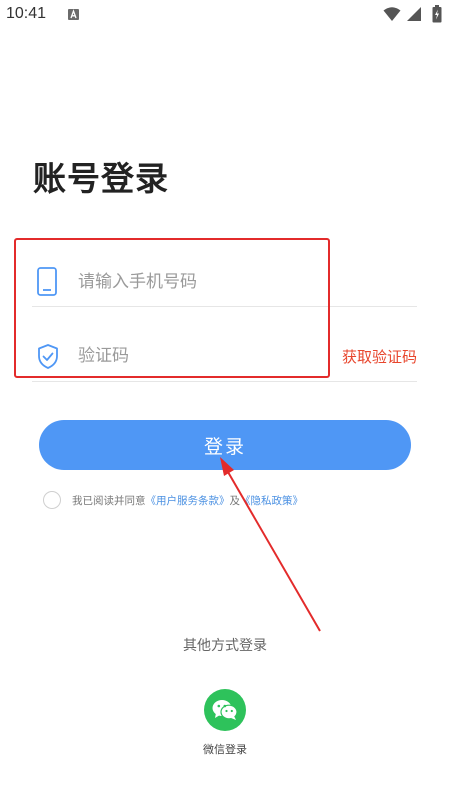  I want to click on code-field-row: 获取验证码, so click(224, 356).